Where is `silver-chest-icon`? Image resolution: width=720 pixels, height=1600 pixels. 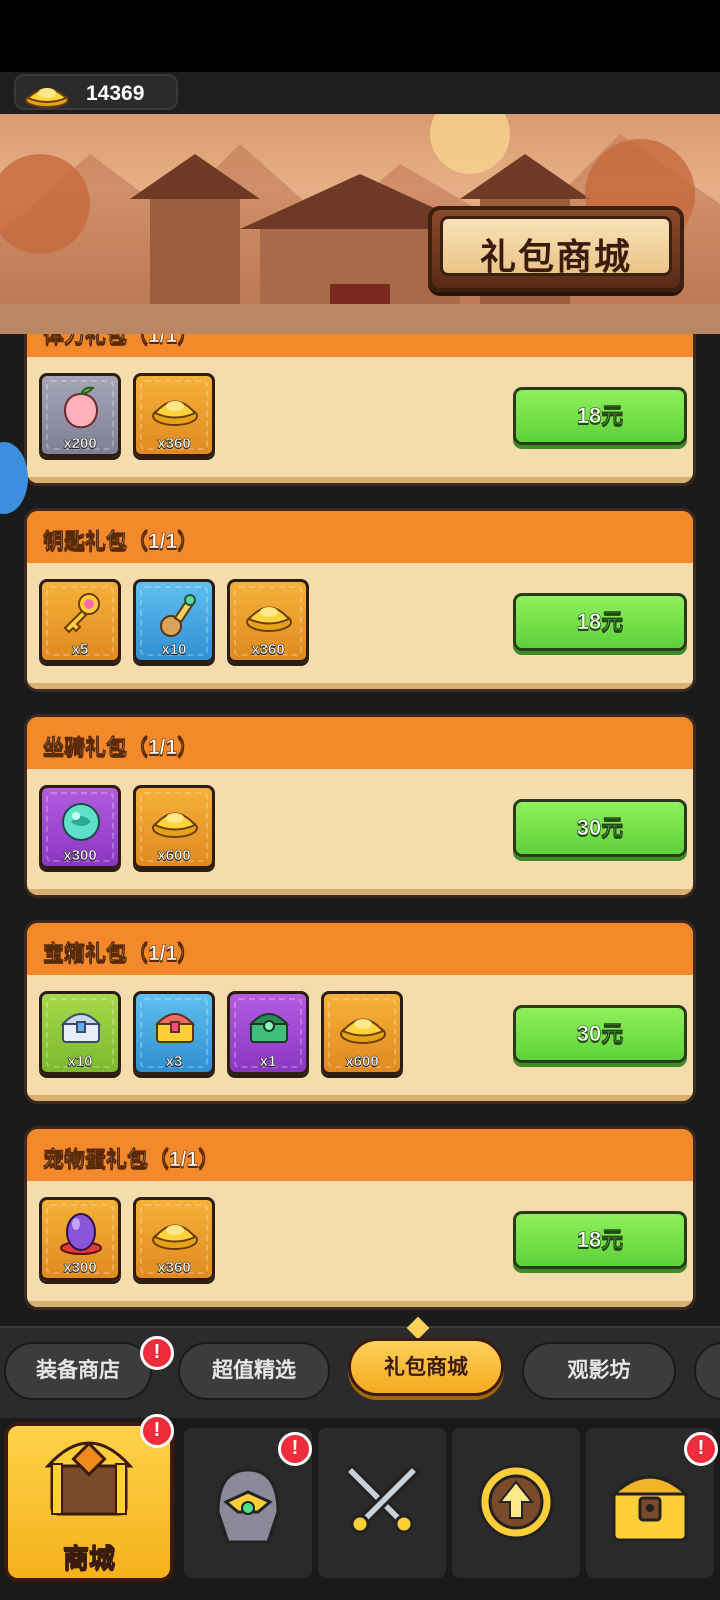 silver-chest-icon is located at coordinates (81, 1028).